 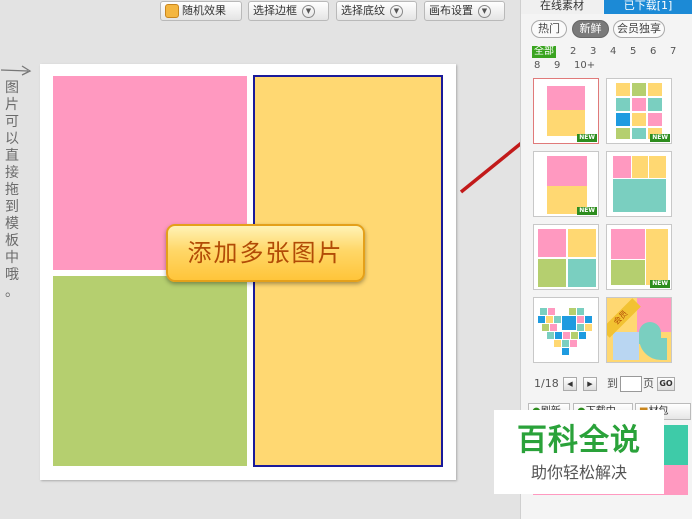 I want to click on filter-3: 3, so click(x=593, y=52).